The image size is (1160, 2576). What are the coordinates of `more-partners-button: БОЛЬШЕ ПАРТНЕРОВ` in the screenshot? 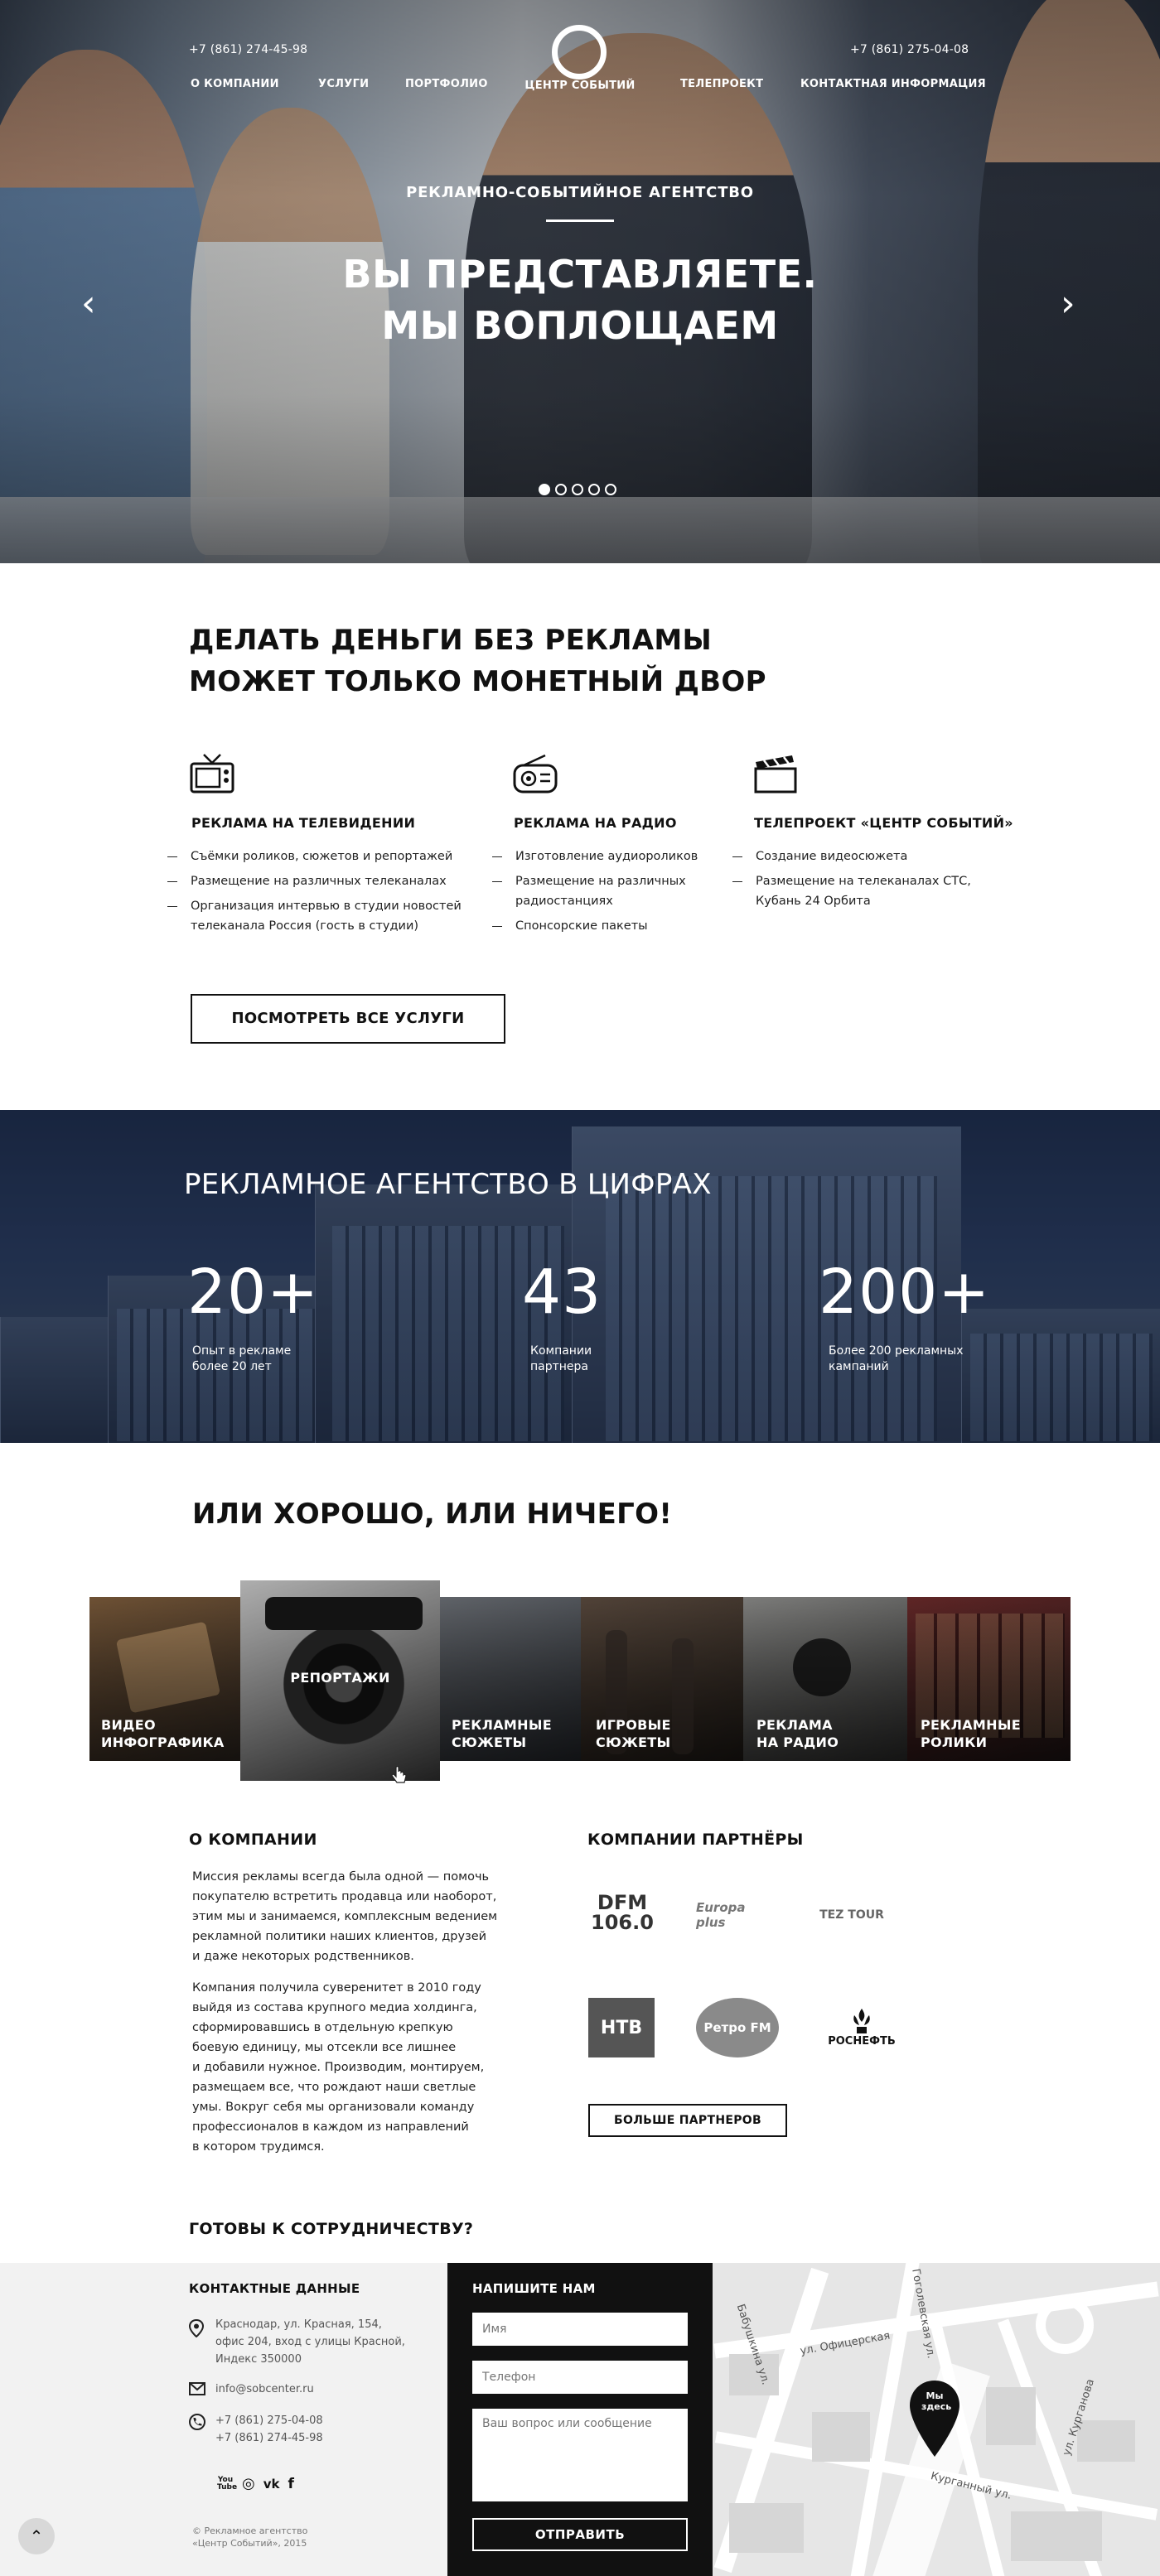 It's located at (687, 2120).